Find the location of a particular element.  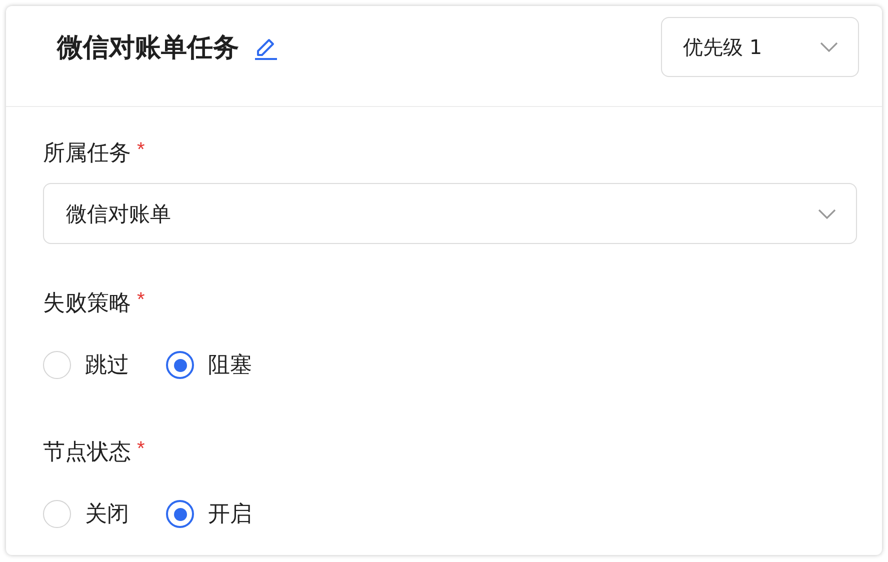

field-label: 所属任务 is located at coordinates (87, 154).